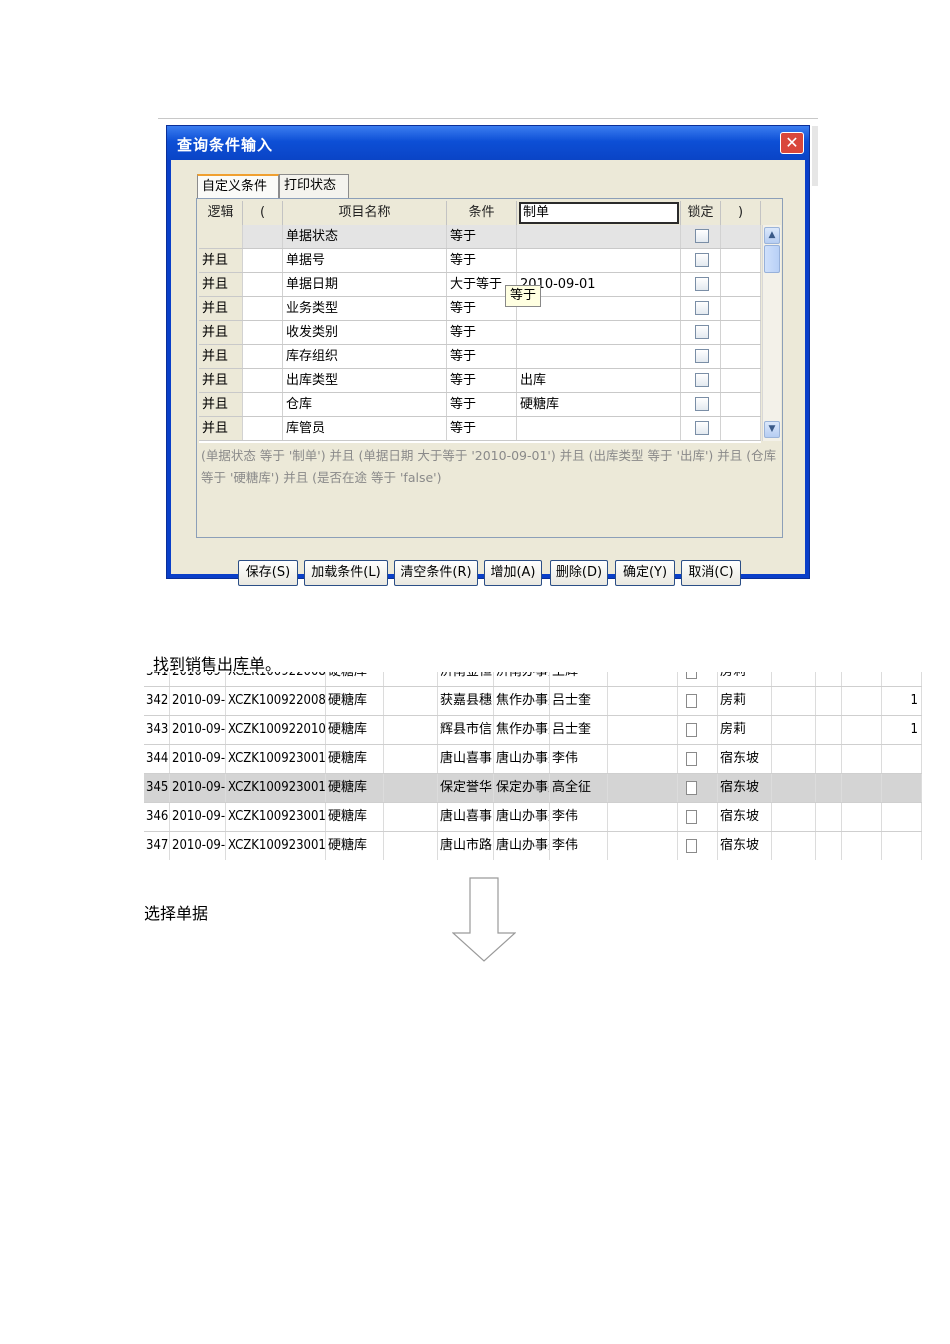  Describe the element at coordinates (276, 759) in the screenshot. I see `list-doc-code: XCZK1009230011` at that location.